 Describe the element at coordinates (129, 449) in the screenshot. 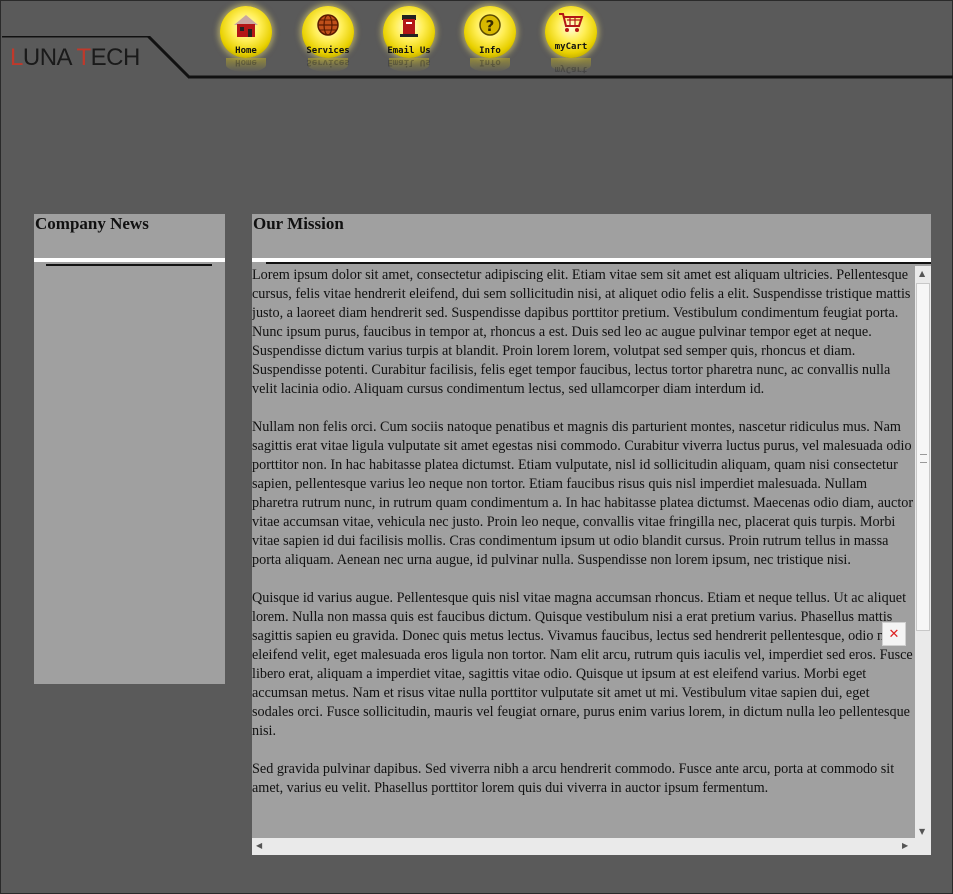

I see `company-news-panel: Company News` at that location.